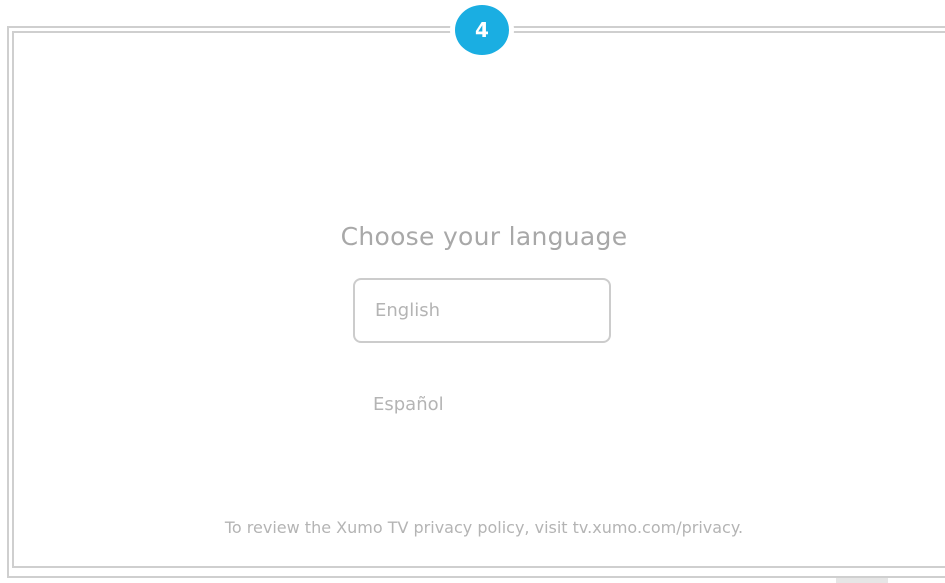  Describe the element at coordinates (484, 236) in the screenshot. I see `page-title: Choose your language` at that location.